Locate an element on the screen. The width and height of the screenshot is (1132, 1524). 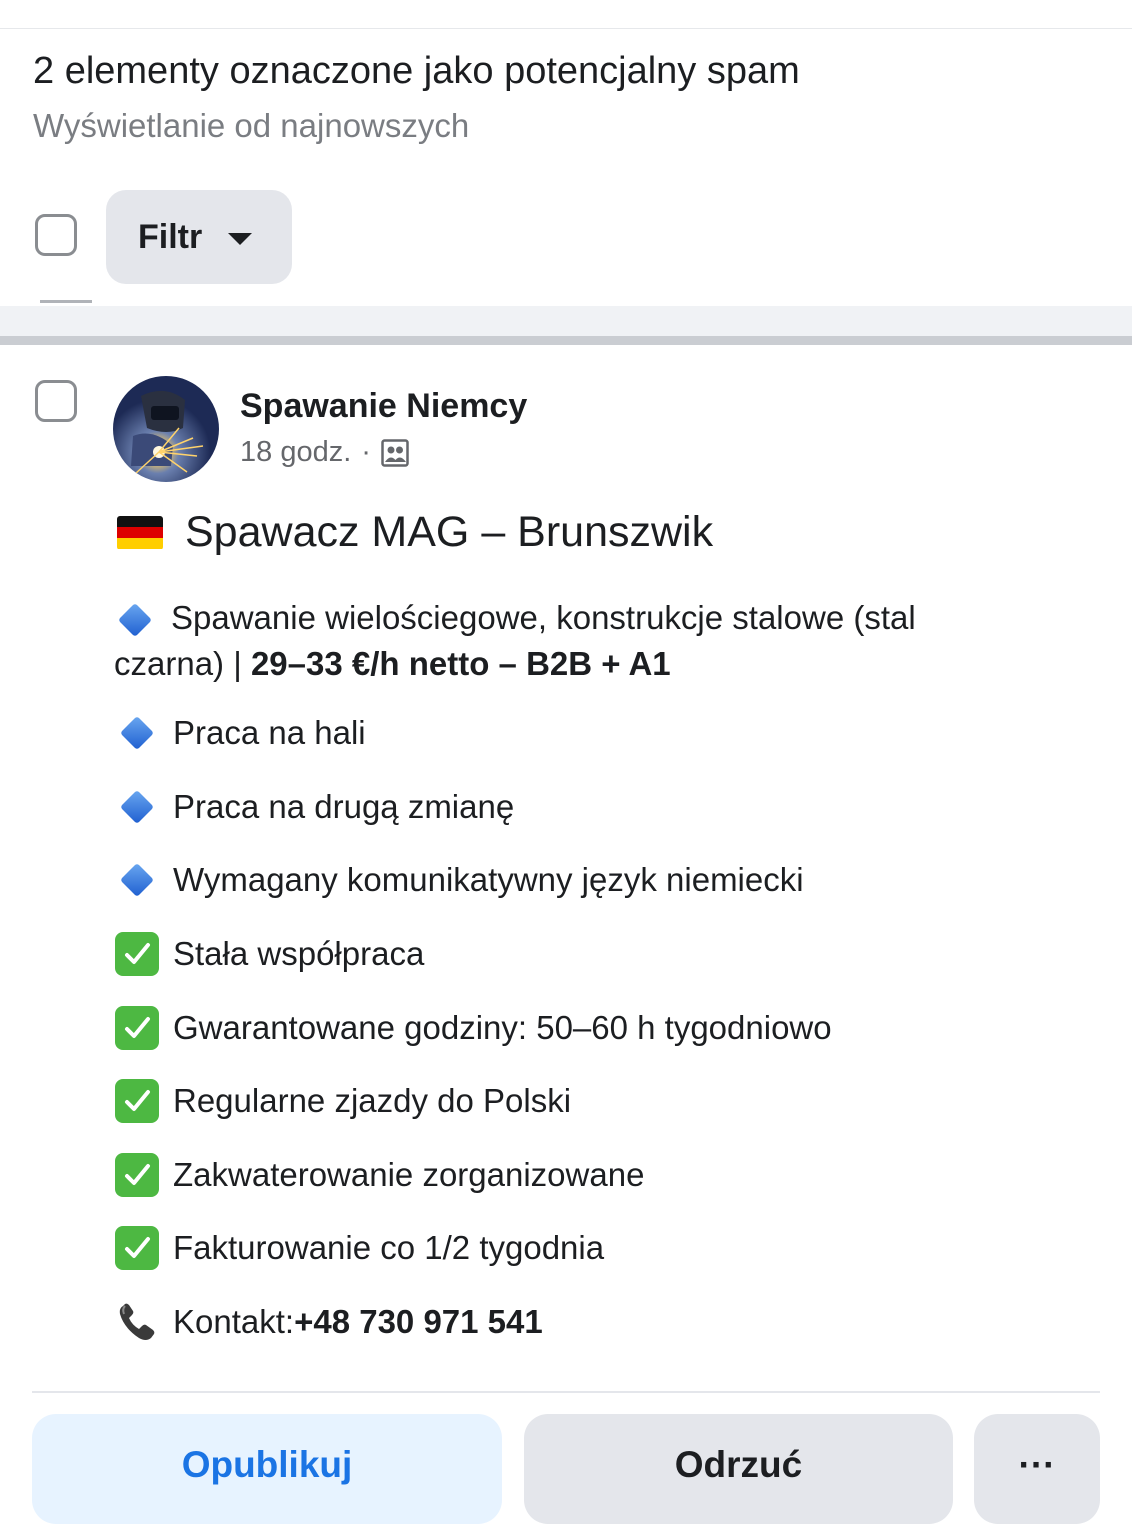
contact-line: Kontakt: +48 730 971 541 is located at coordinates (328, 1322).